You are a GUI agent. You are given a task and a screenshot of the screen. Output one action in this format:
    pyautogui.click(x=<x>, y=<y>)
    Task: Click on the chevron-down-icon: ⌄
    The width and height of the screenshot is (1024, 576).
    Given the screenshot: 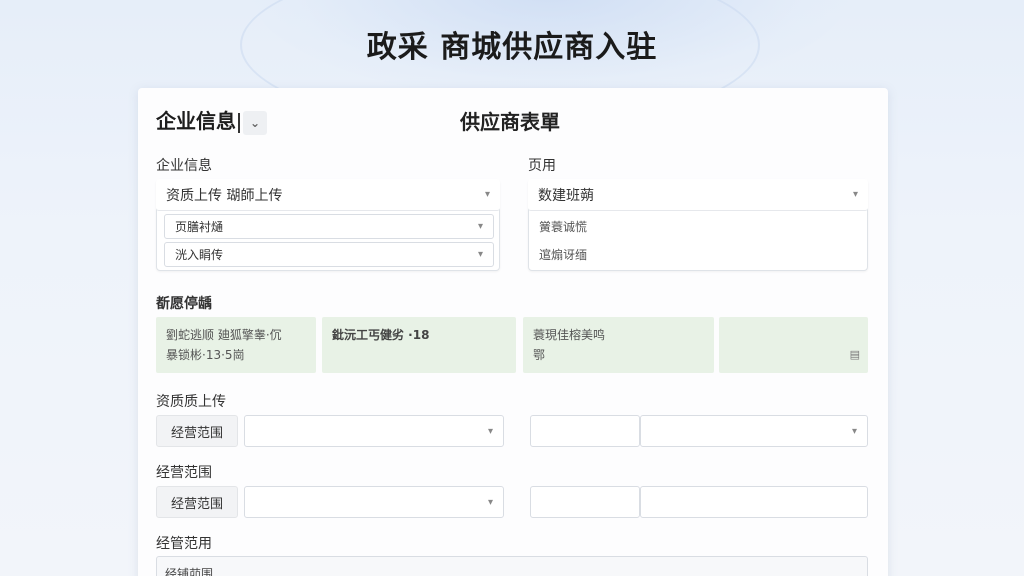 What is the action you would take?
    pyautogui.click(x=255, y=122)
    